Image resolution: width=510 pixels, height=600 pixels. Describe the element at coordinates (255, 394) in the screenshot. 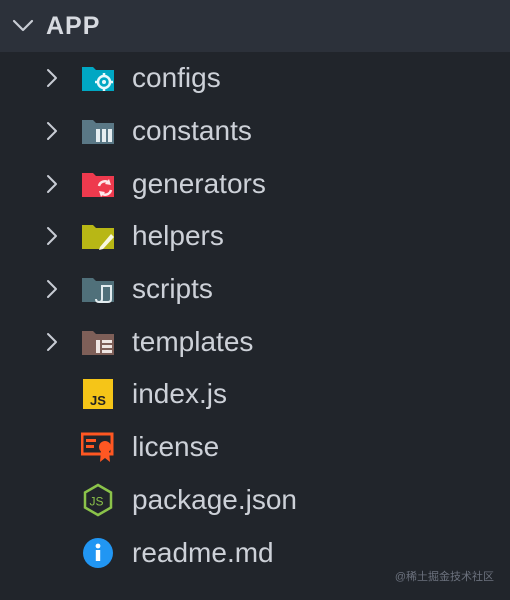

I see `tree-file-index-js: JS index.js` at that location.